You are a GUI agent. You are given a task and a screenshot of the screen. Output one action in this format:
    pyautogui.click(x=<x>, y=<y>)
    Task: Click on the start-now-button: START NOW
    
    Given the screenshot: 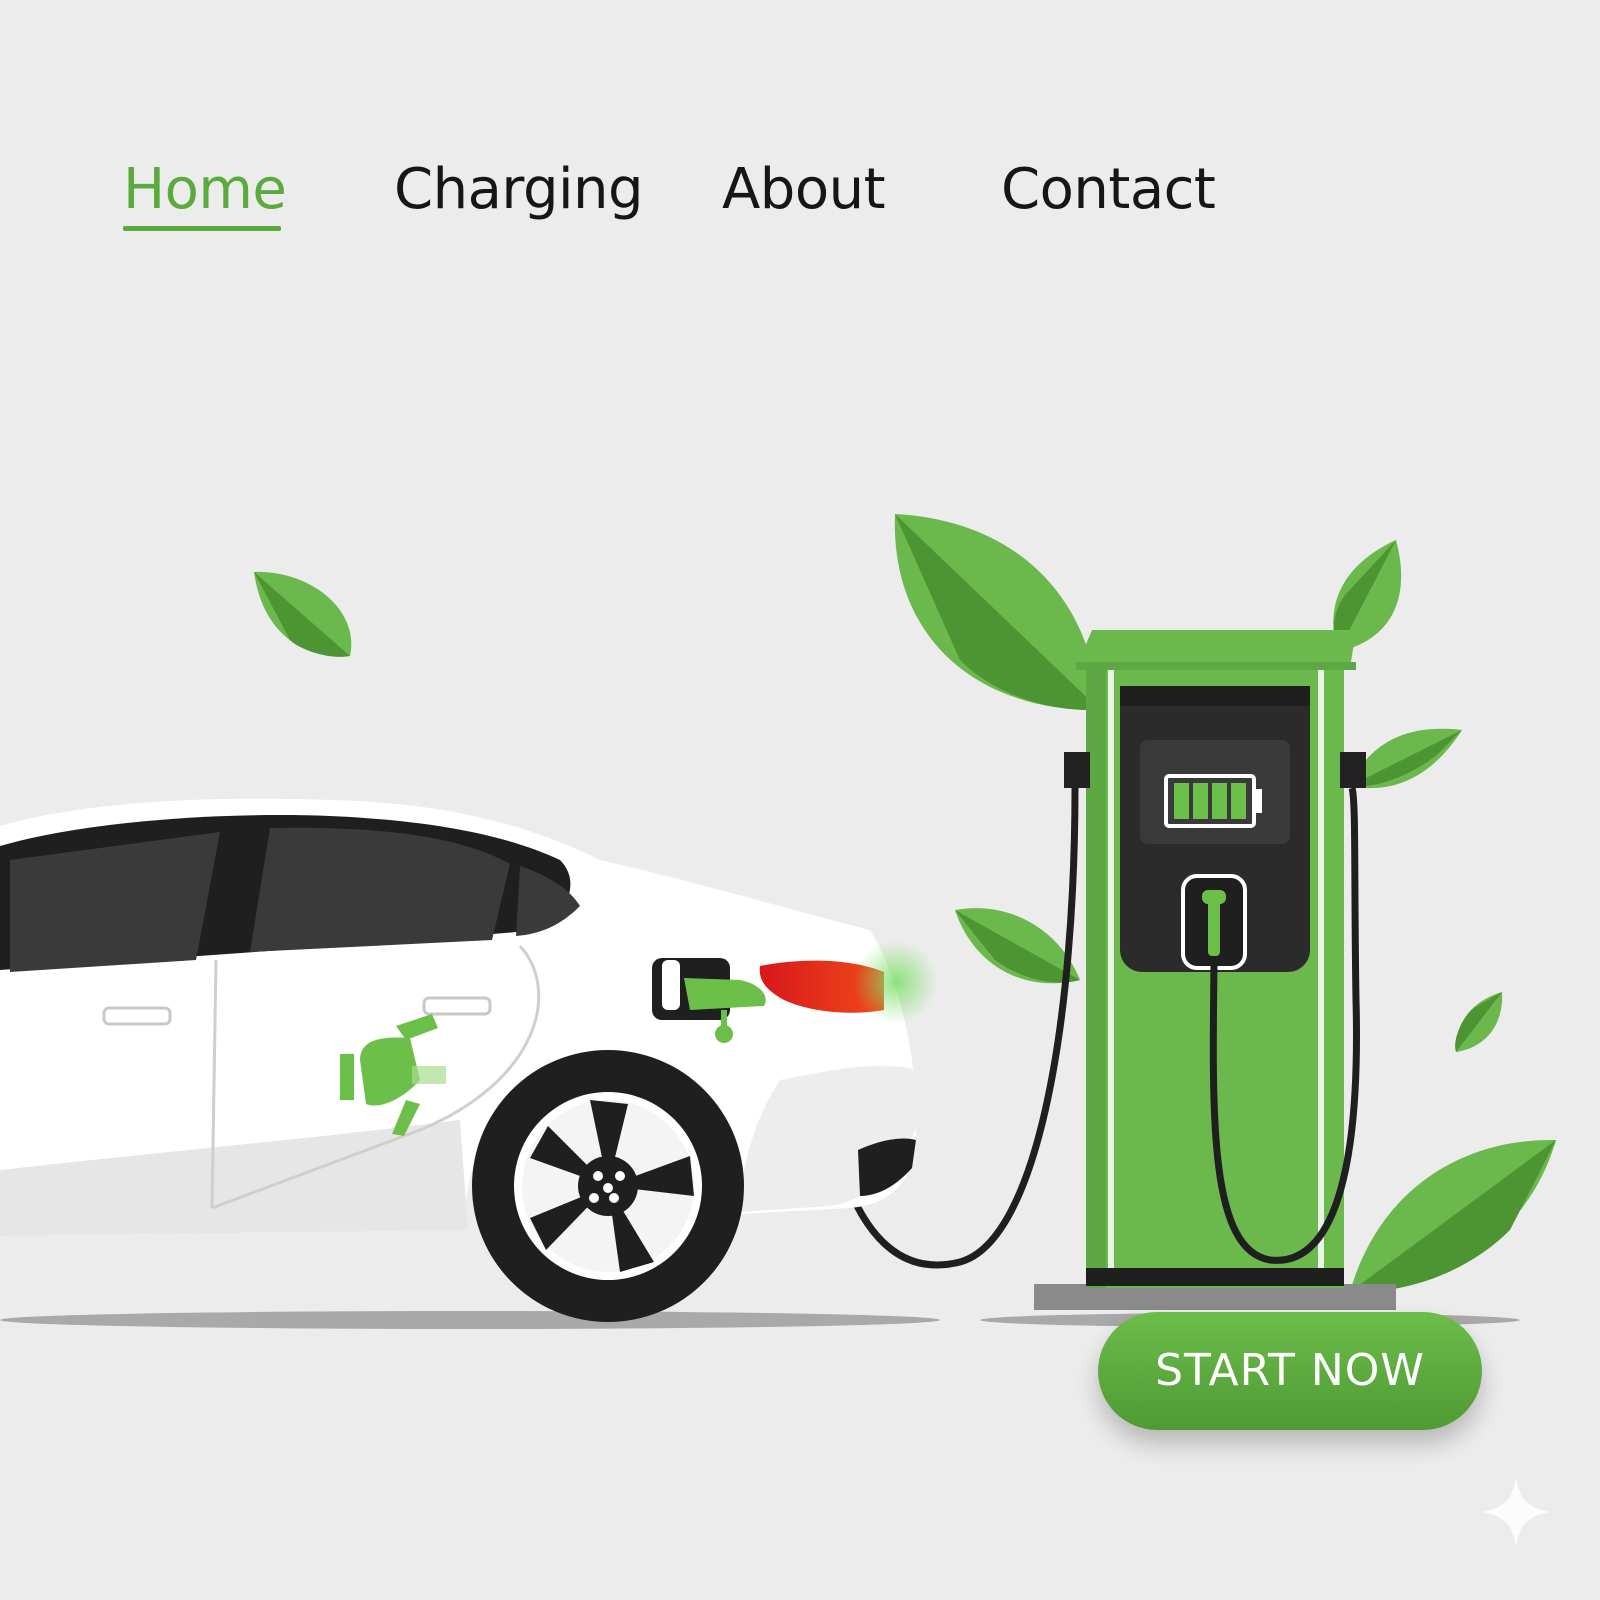 What is the action you would take?
    pyautogui.click(x=1290, y=1371)
    